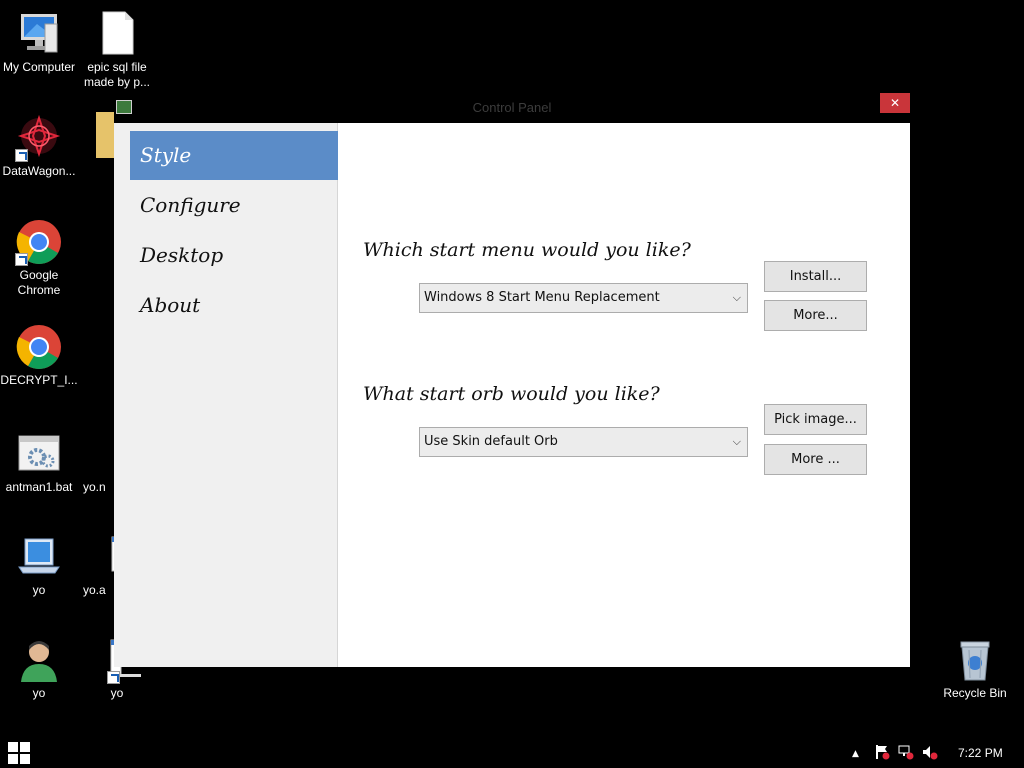  What do you see at coordinates (542, 297) in the screenshot?
I see `start-menu-select-value: Windows 8 Start Menu Replacement` at bounding box center [542, 297].